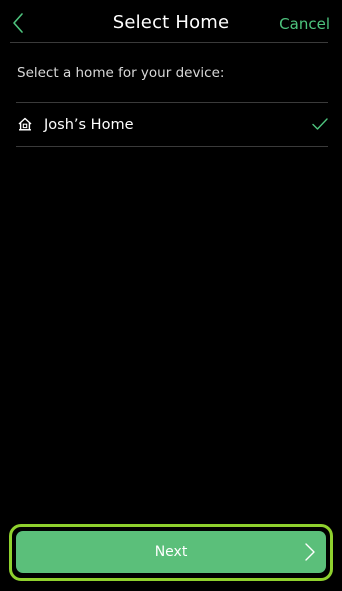  Describe the element at coordinates (171, 22) in the screenshot. I see `header: Select Home Cancel` at that location.